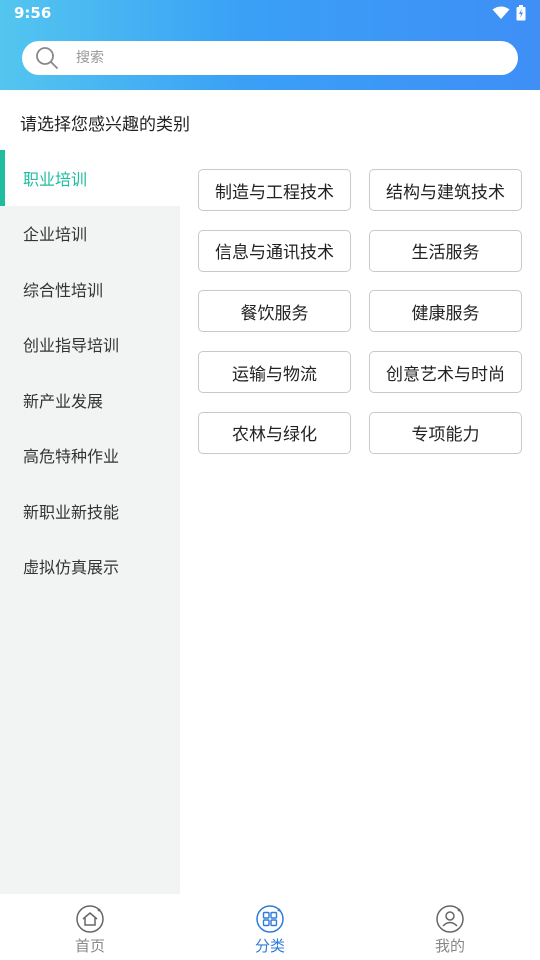 This screenshot has height=960, width=540. What do you see at coordinates (90, 919) in the screenshot?
I see `home-icon` at bounding box center [90, 919].